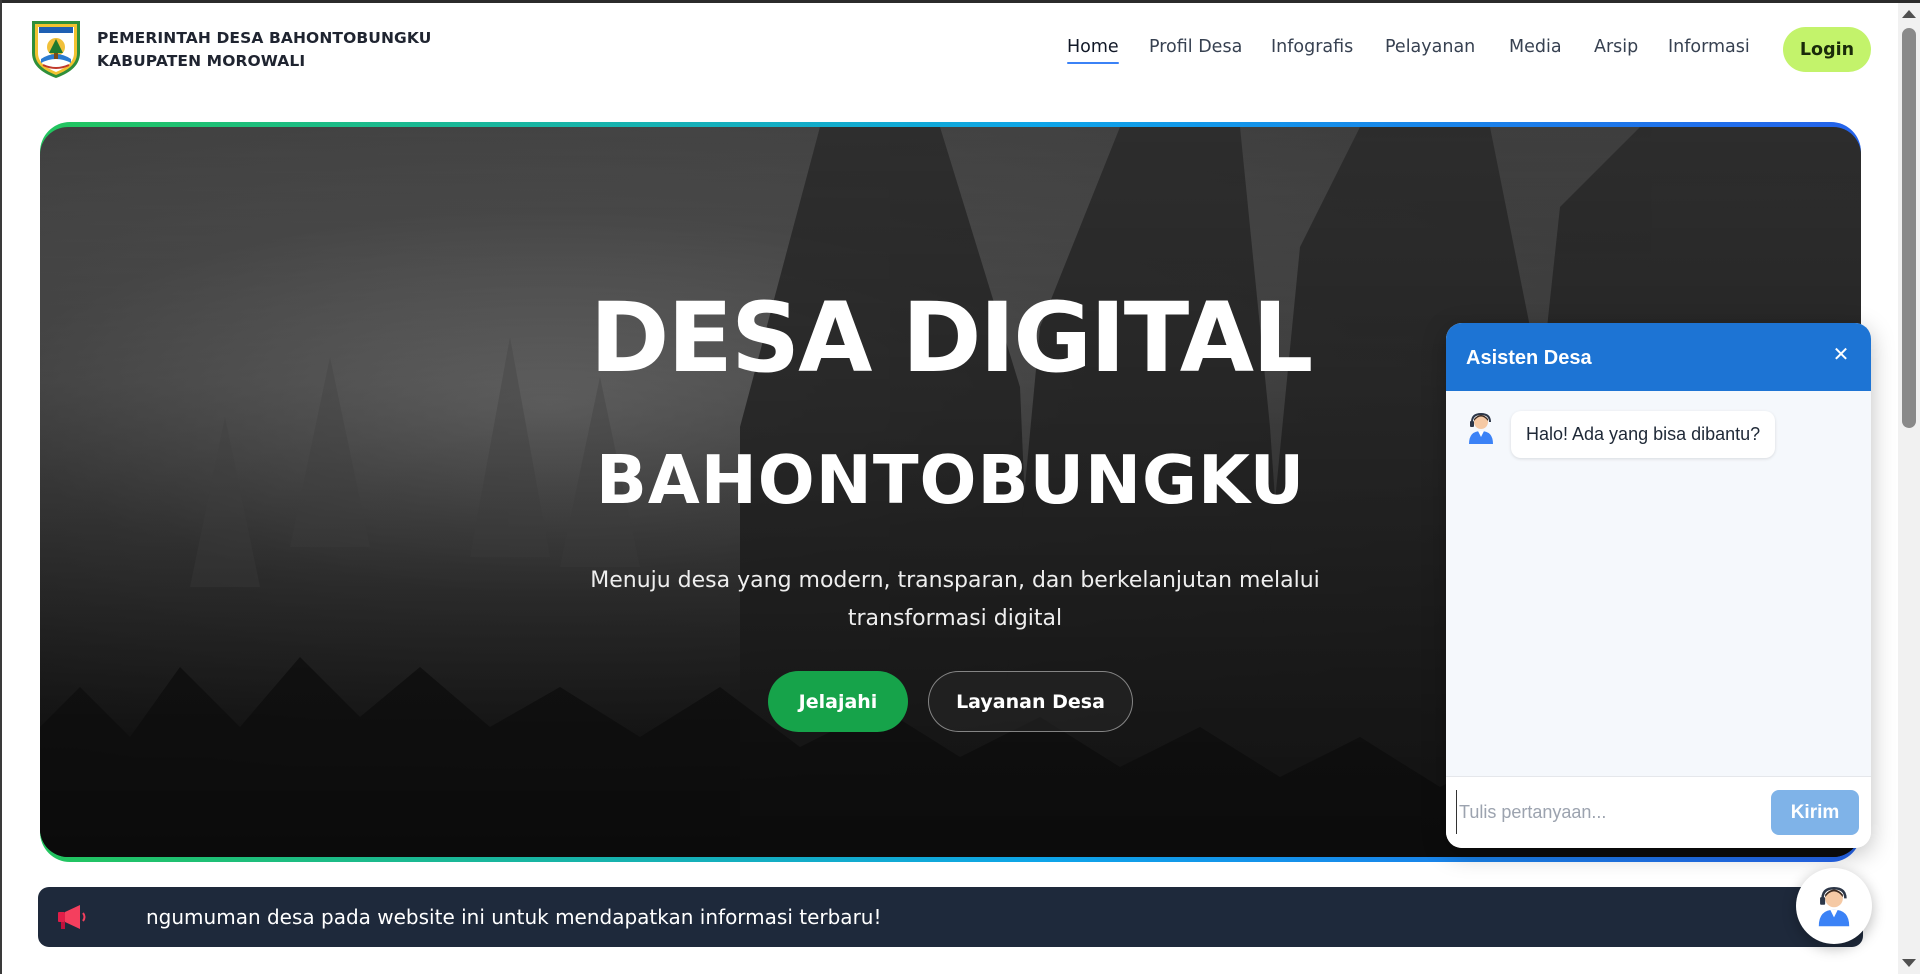 The width and height of the screenshot is (1920, 974). I want to click on window-frame-left, so click(1, 487).